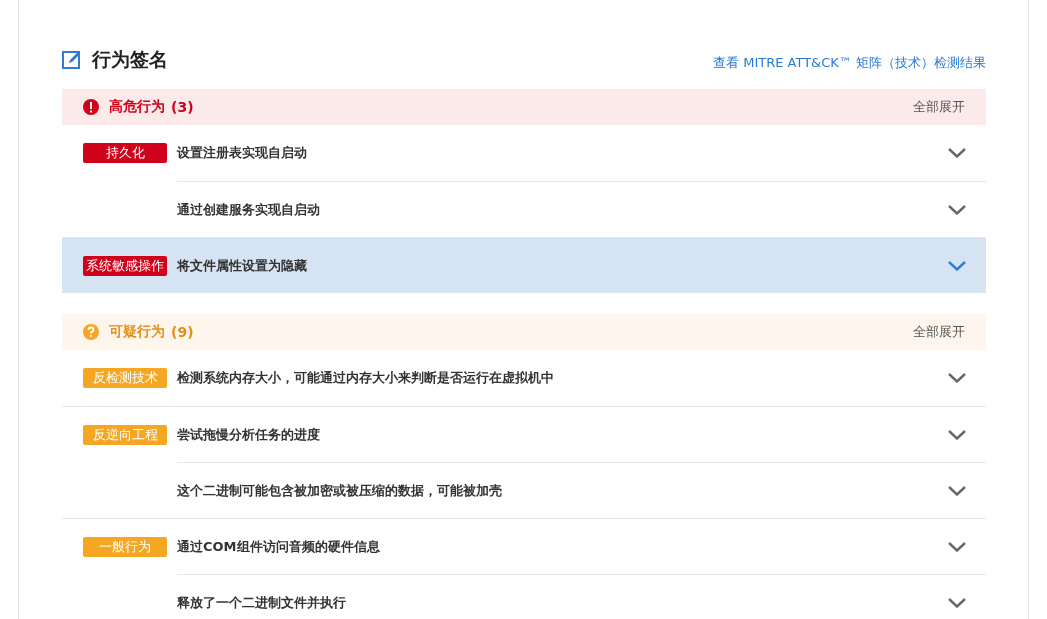 Image resolution: width=1047 pixels, height=619 pixels. What do you see at coordinates (339, 490) in the screenshot?
I see `behavior-text: 这个二进制可能包含被加密或被压缩的数据，可能被加壳` at bounding box center [339, 490].